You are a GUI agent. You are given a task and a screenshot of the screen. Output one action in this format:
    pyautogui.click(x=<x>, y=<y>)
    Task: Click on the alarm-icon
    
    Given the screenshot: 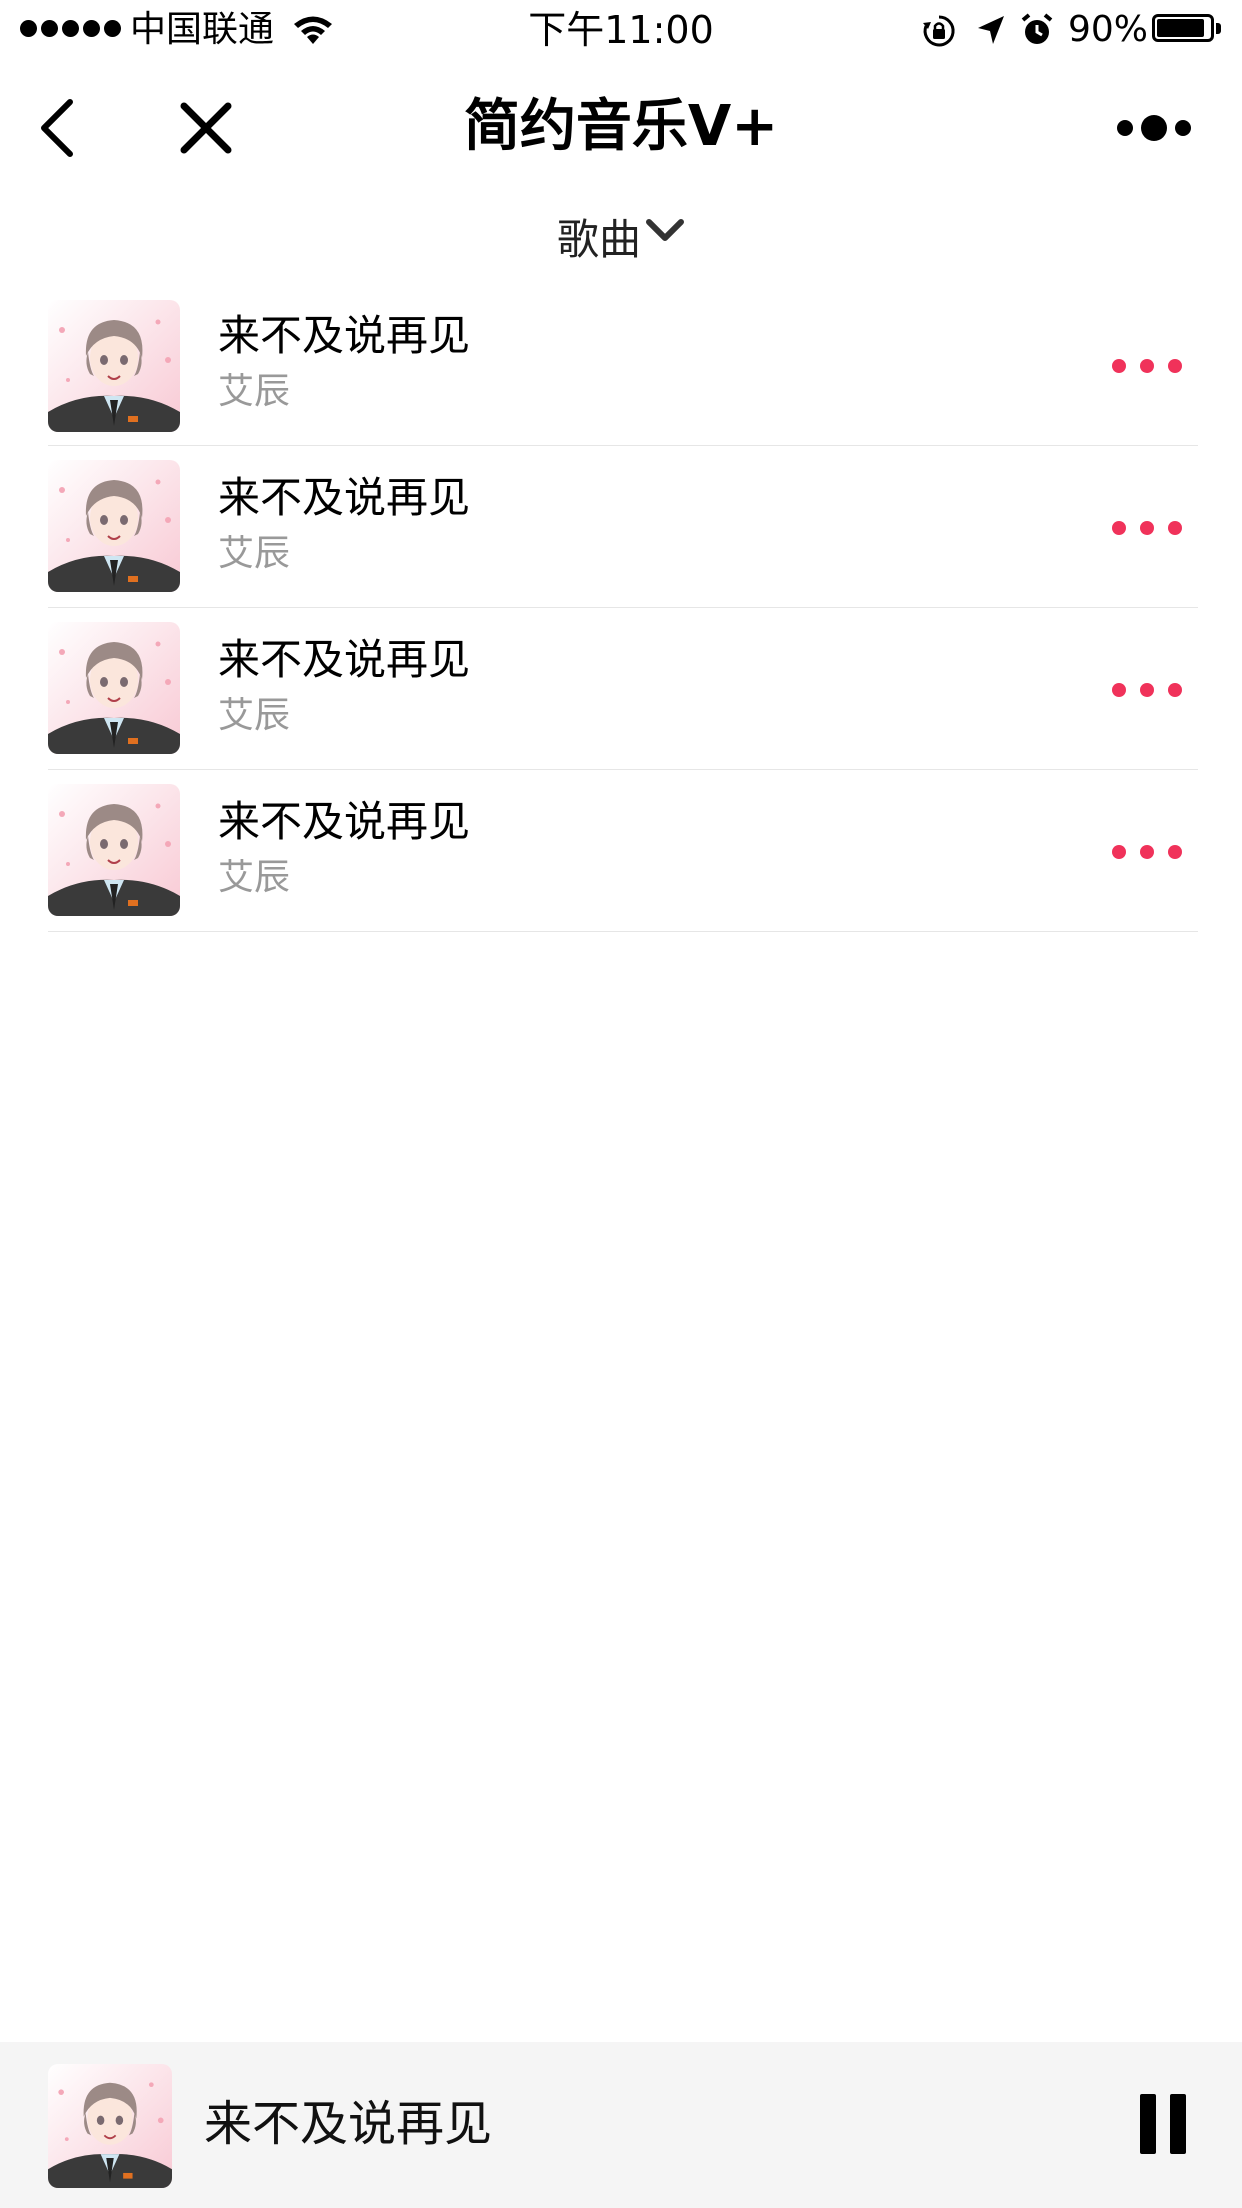 What is the action you would take?
    pyautogui.click(x=1037, y=28)
    